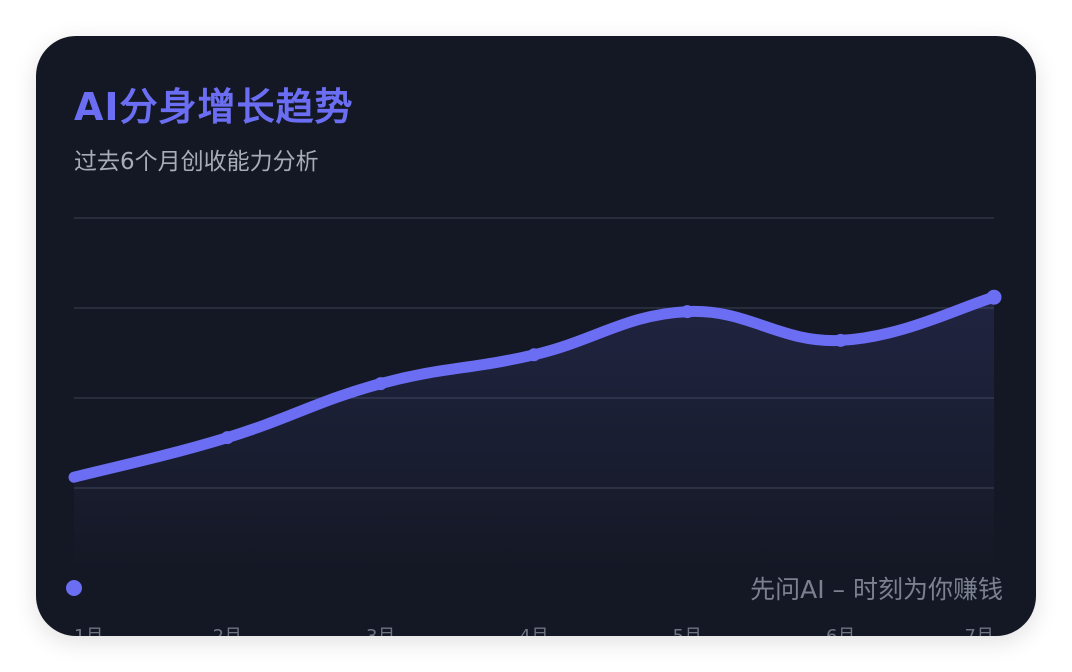 The image size is (1072, 672). What do you see at coordinates (227, 631) in the screenshot?
I see `x-tick-label: 2月` at bounding box center [227, 631].